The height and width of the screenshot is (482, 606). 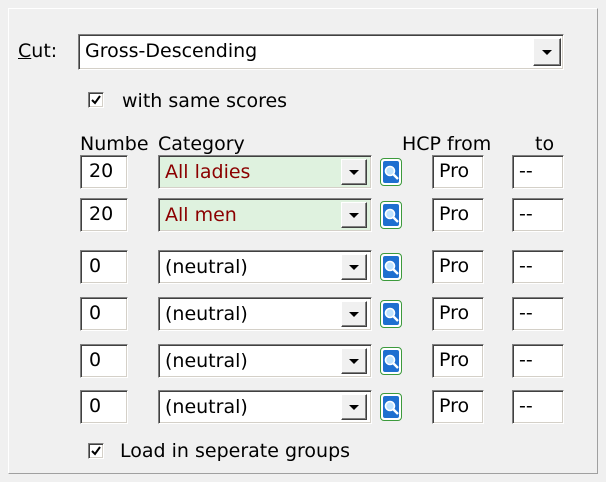 What do you see at coordinates (545, 144) in the screenshot?
I see `header-to: to` at bounding box center [545, 144].